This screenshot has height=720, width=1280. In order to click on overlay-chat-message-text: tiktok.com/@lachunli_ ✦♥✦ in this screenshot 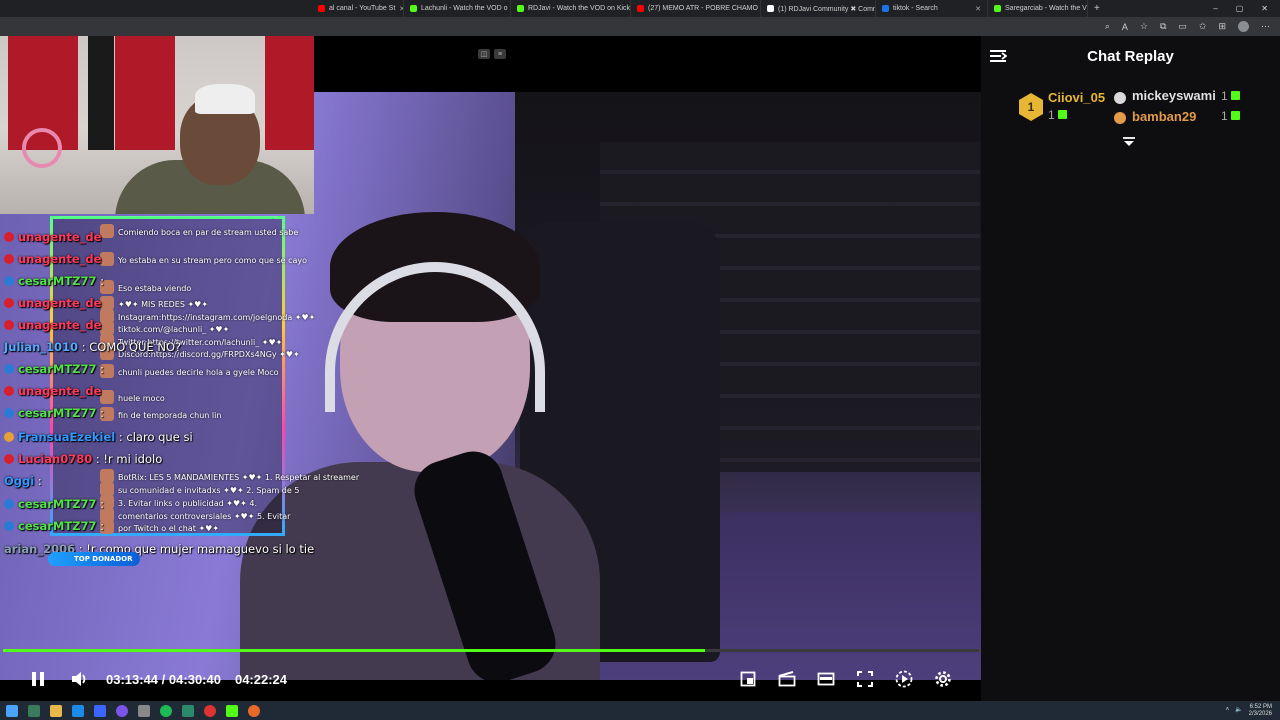, I will do `click(174, 329)`.